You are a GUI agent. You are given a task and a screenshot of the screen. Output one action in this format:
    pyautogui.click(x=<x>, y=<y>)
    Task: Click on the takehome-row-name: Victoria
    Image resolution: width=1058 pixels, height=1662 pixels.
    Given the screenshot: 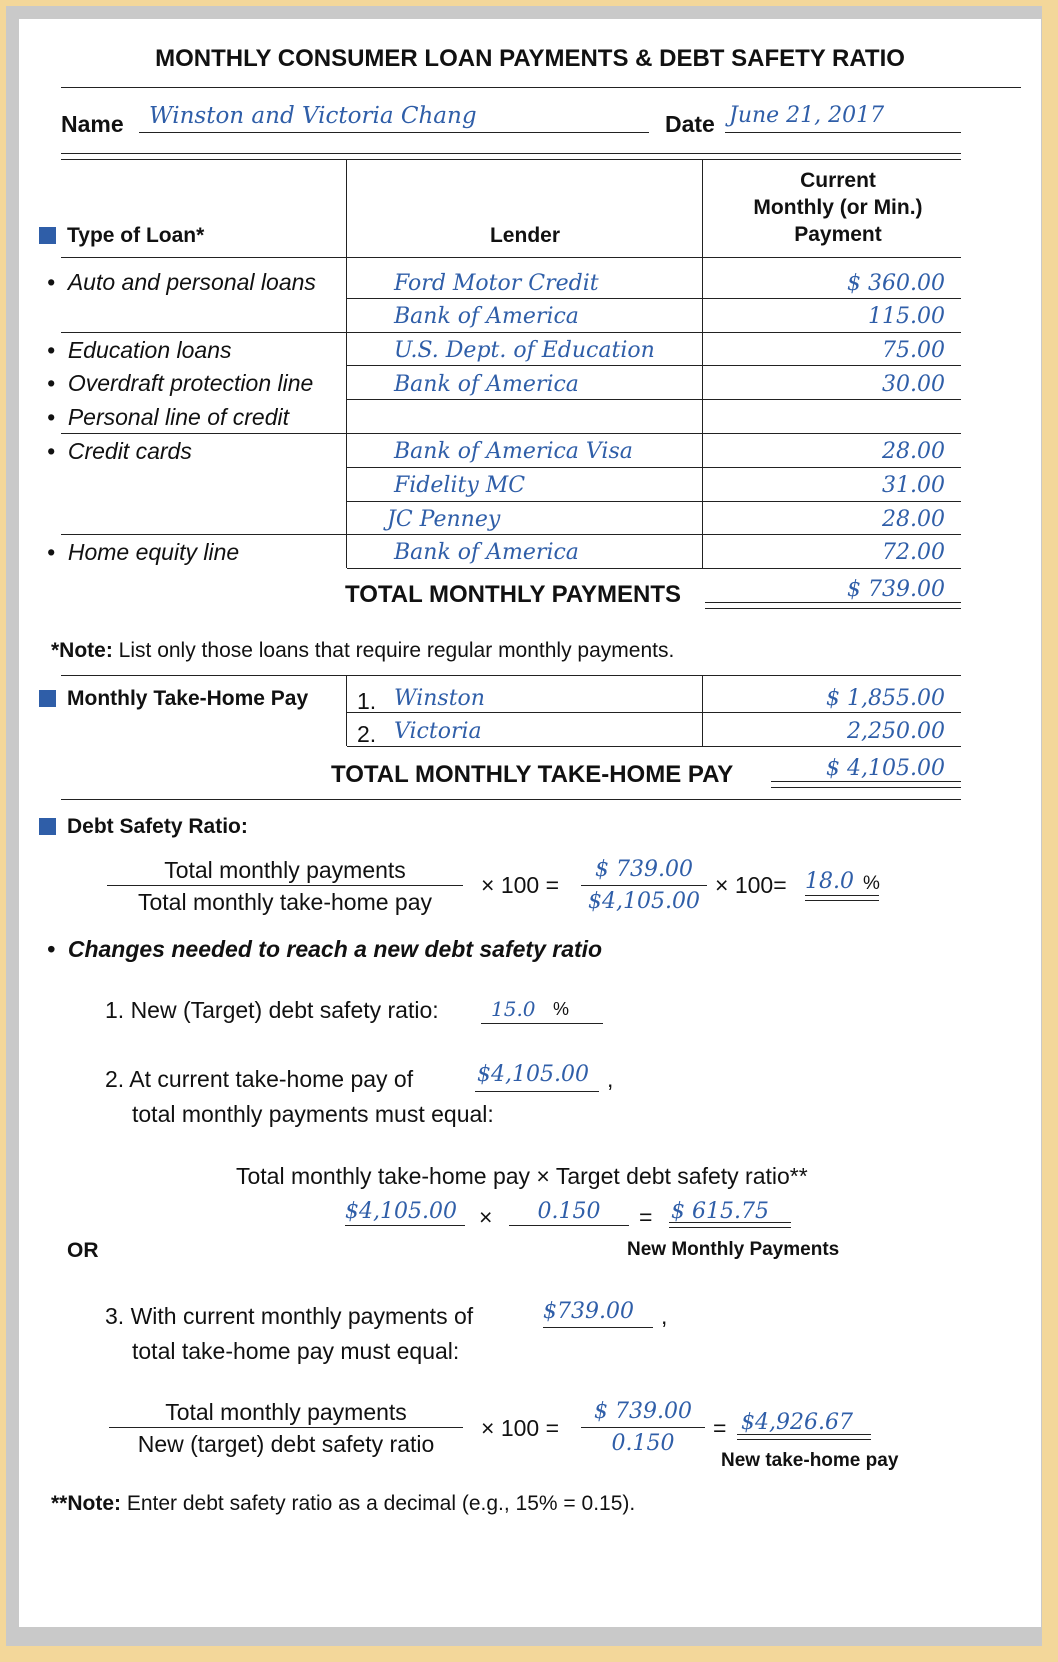 What is the action you would take?
    pyautogui.click(x=438, y=731)
    